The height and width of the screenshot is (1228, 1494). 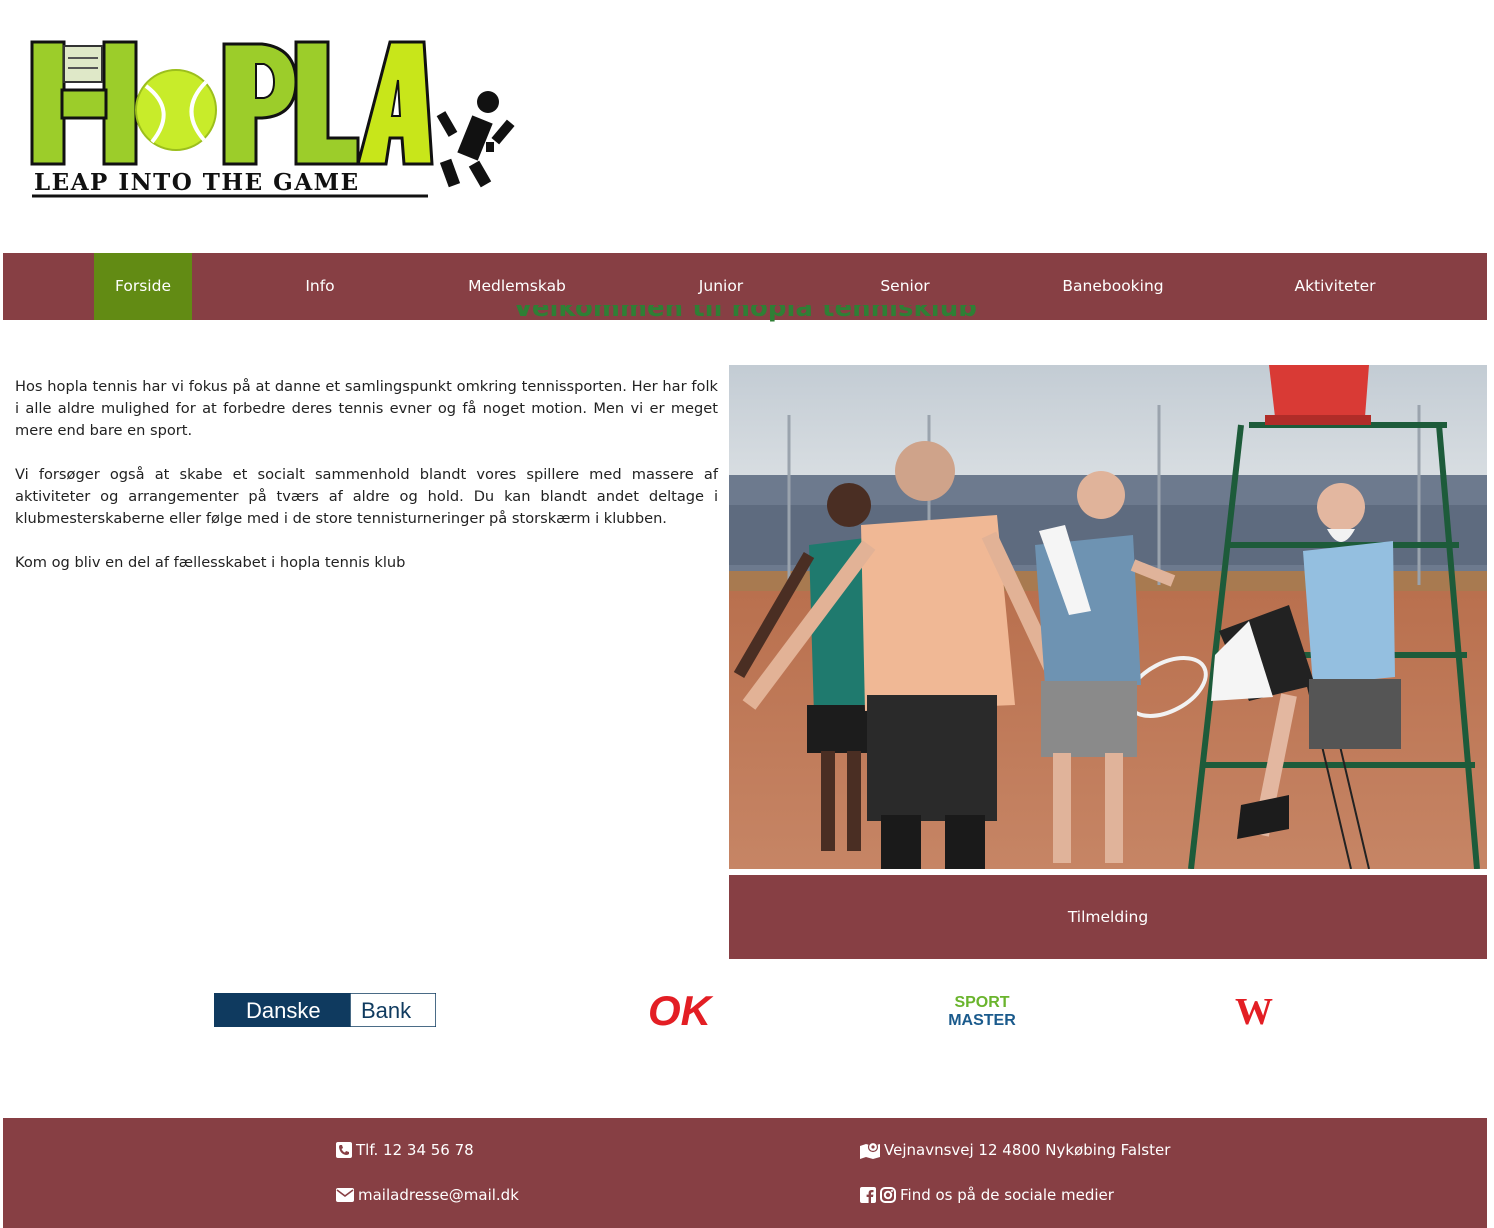 What do you see at coordinates (982, 1020) in the screenshot?
I see `sportmaster-word-2: MASTER` at bounding box center [982, 1020].